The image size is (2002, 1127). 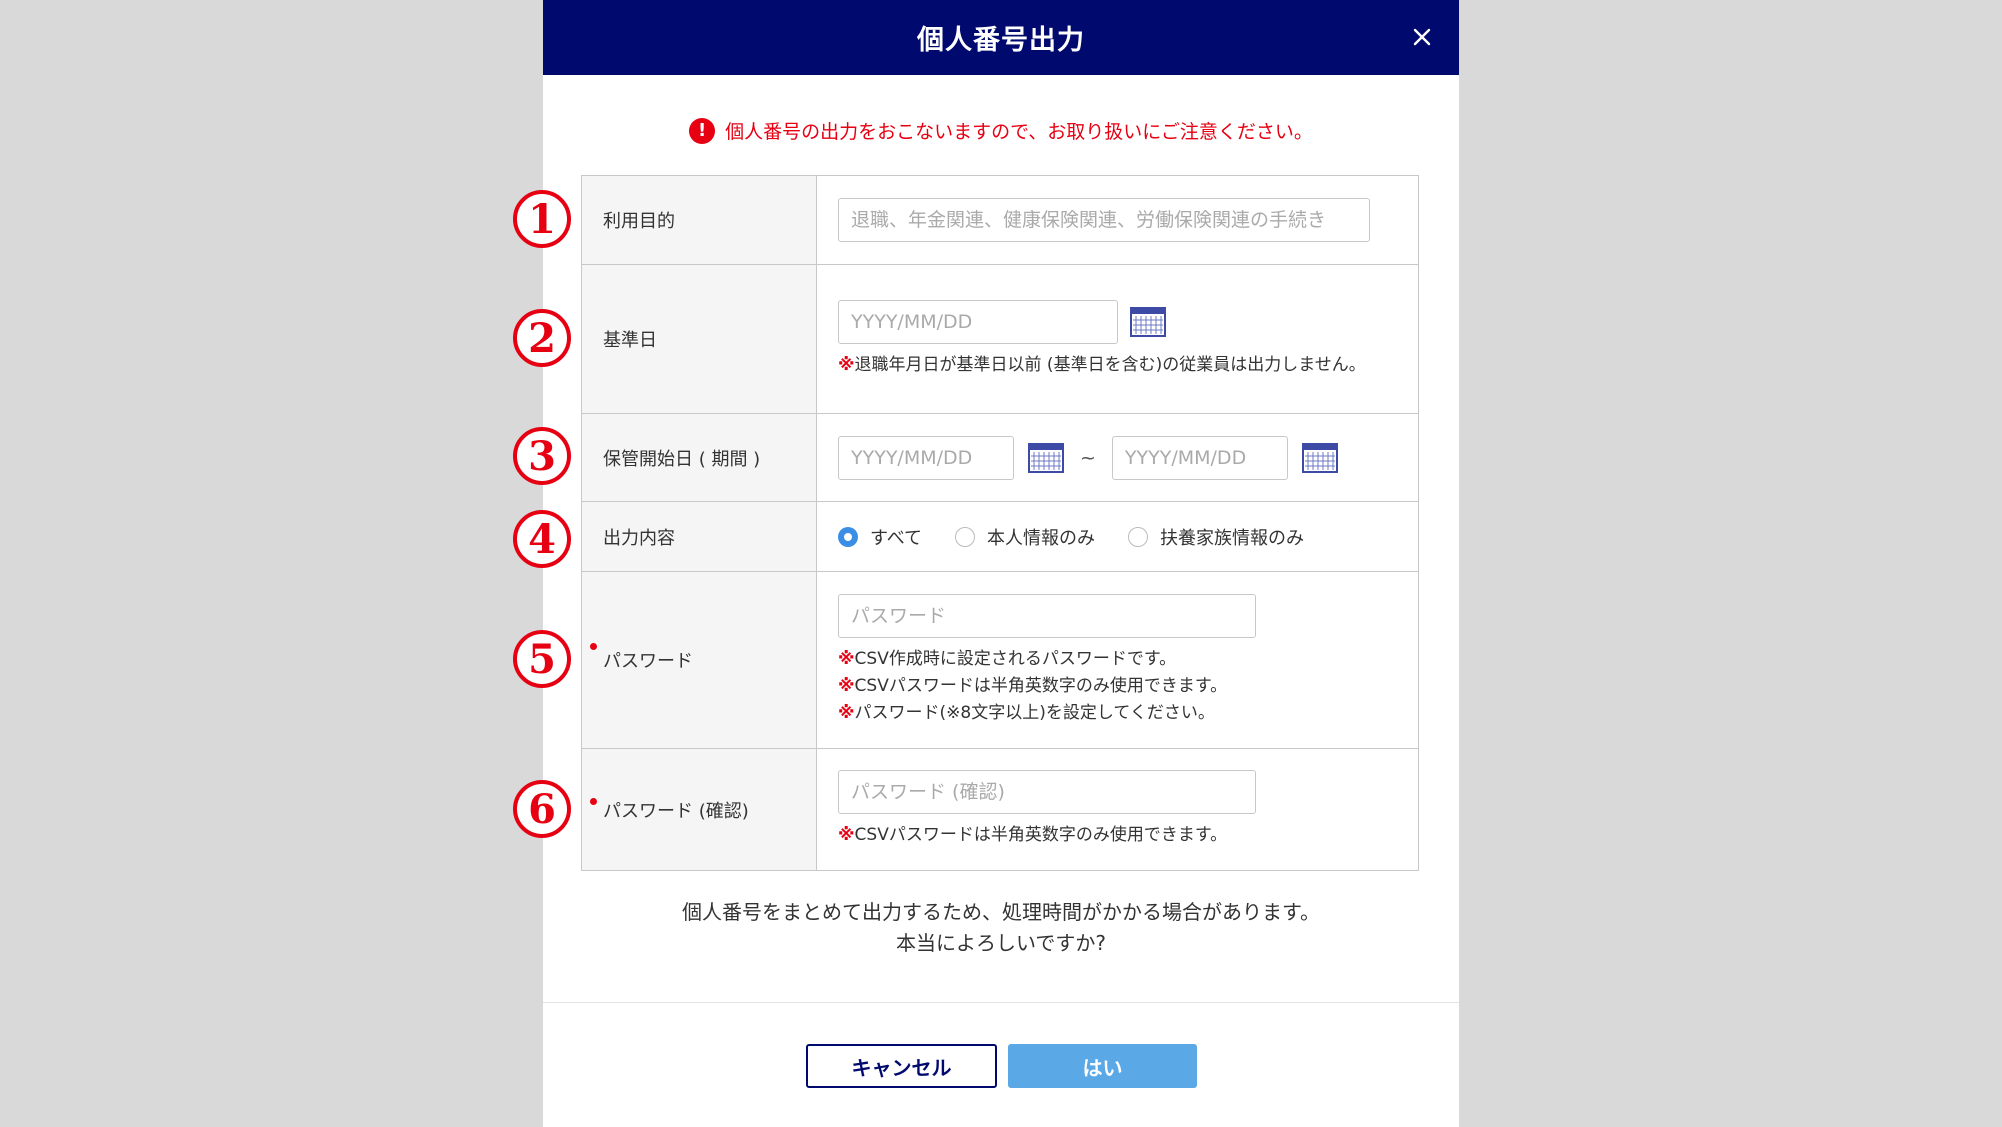 What do you see at coordinates (1047, 792) in the screenshot?
I see `password-confirm-input` at bounding box center [1047, 792].